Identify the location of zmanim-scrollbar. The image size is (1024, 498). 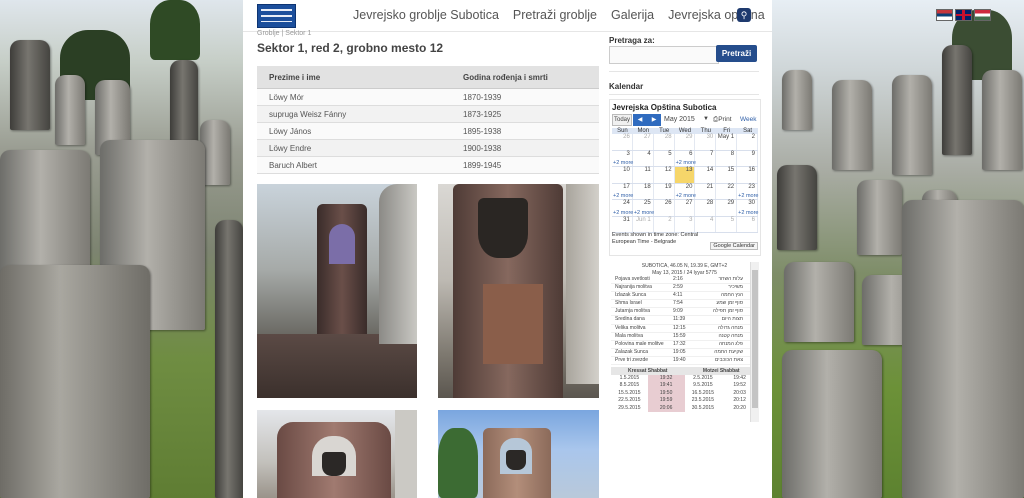
(754, 342).